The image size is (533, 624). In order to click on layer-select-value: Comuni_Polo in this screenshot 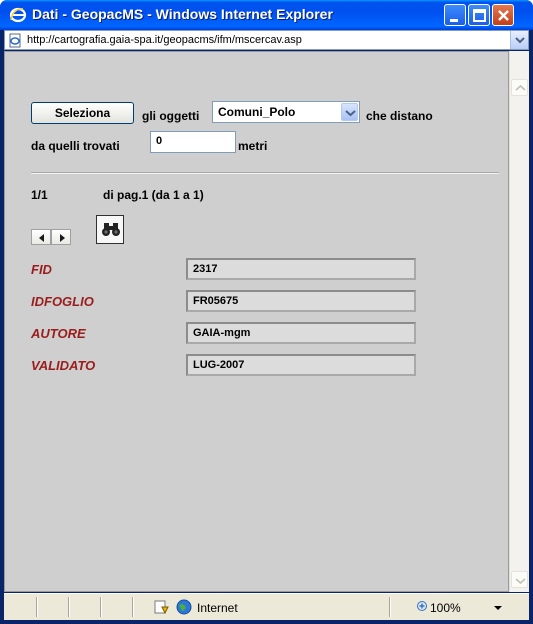, I will do `click(257, 112)`.